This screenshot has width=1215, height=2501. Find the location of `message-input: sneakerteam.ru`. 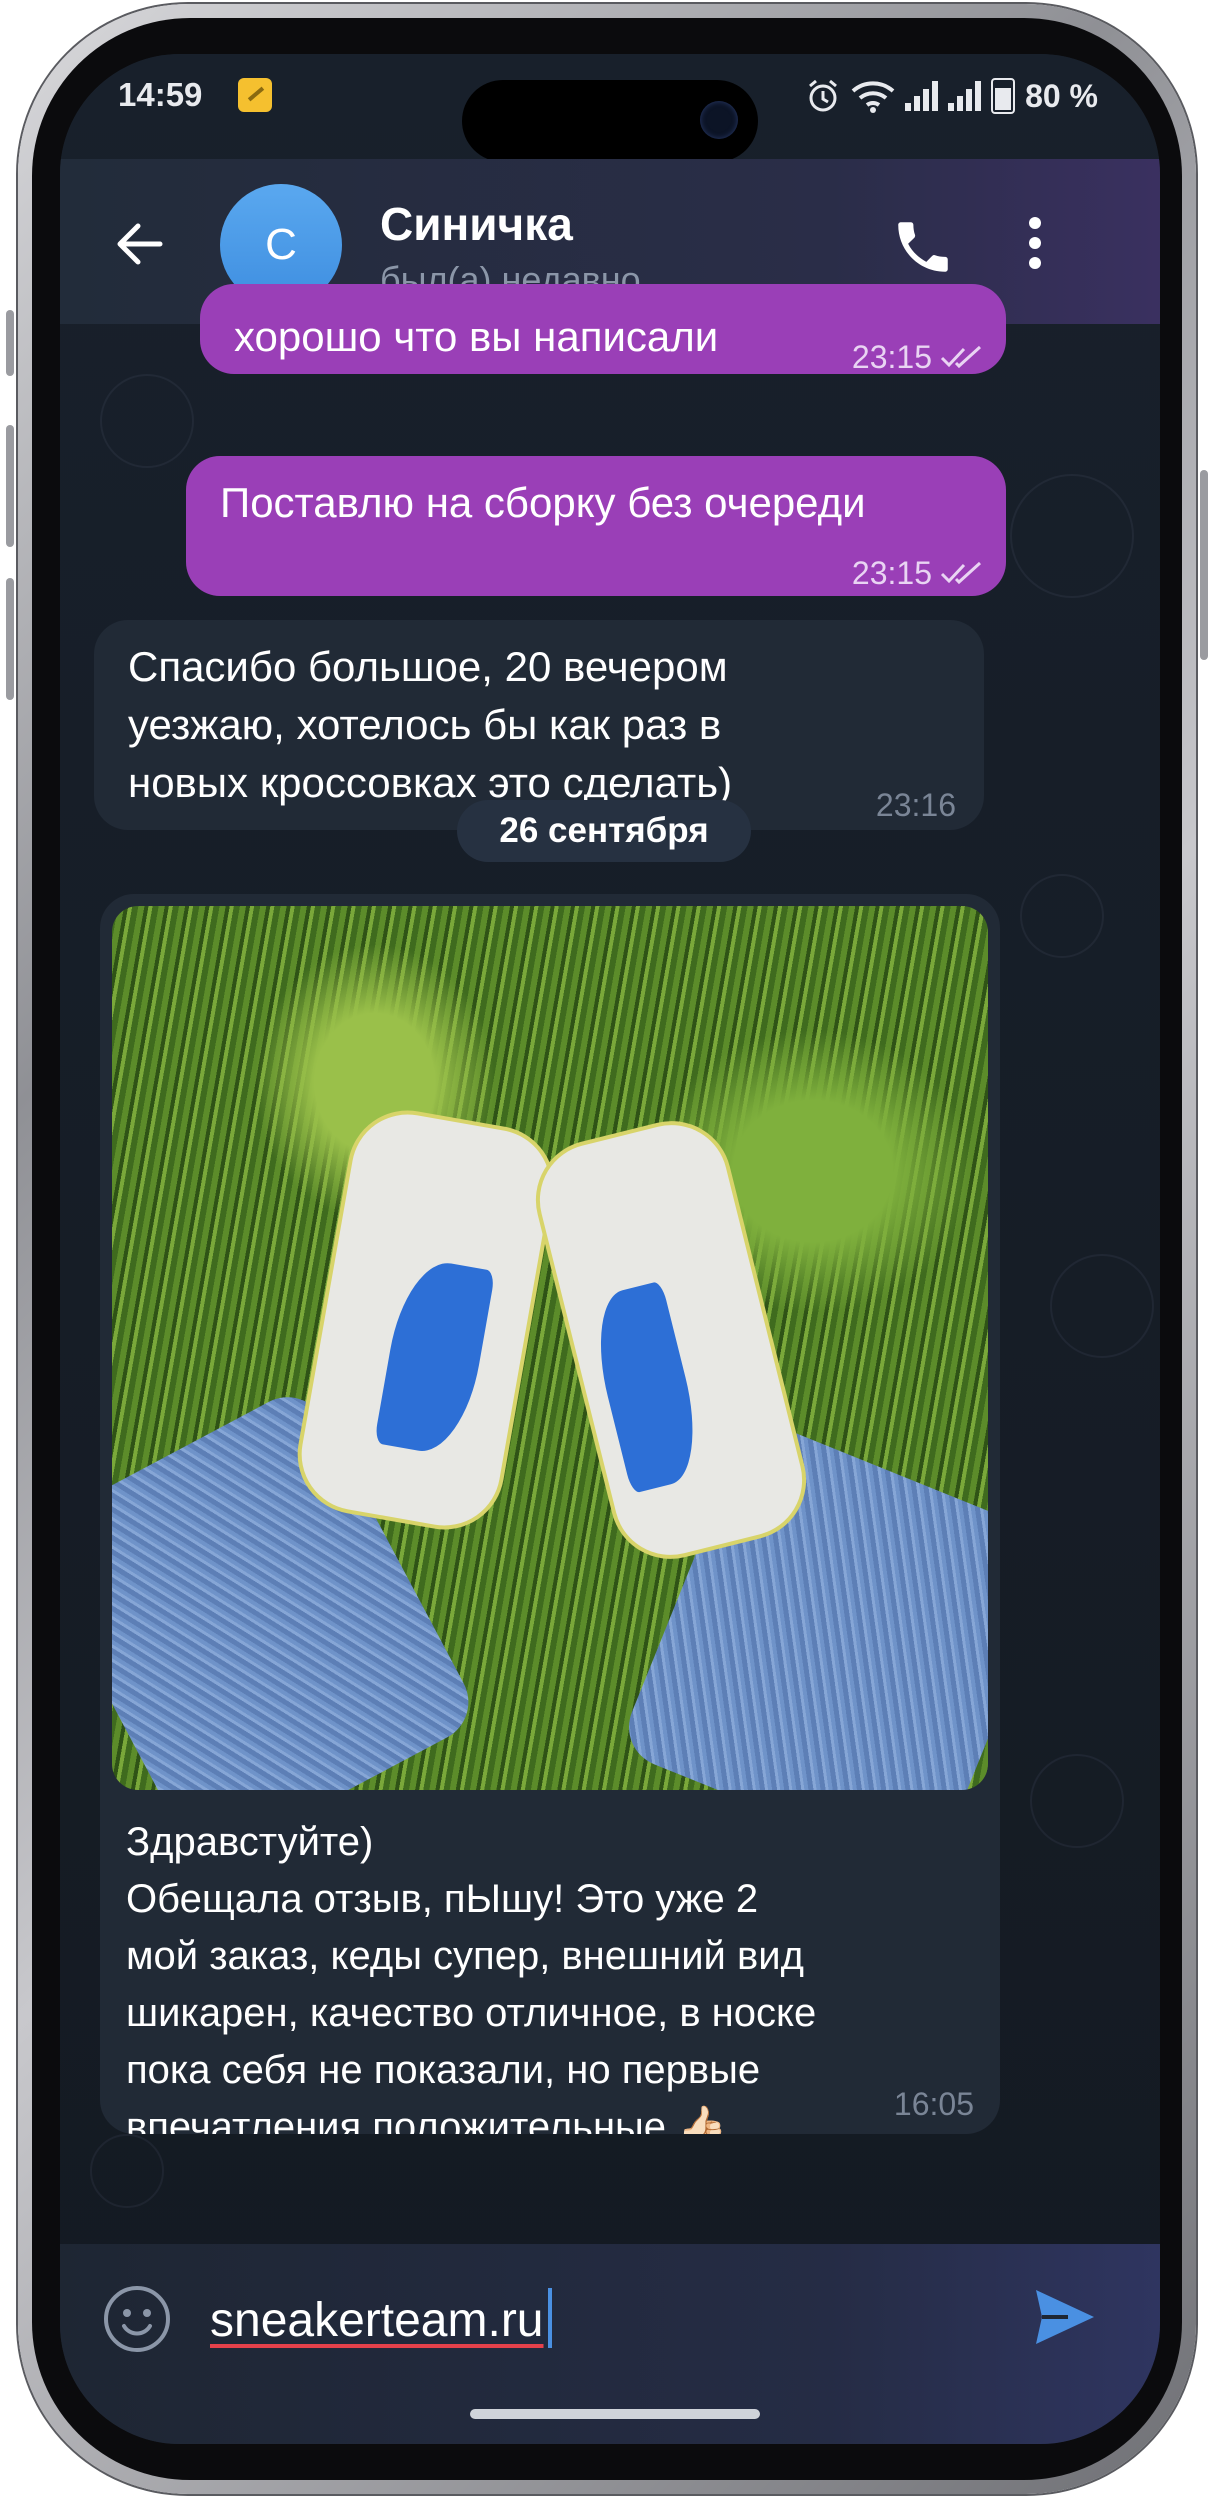

message-input: sneakerteam.ru is located at coordinates (381, 2318).